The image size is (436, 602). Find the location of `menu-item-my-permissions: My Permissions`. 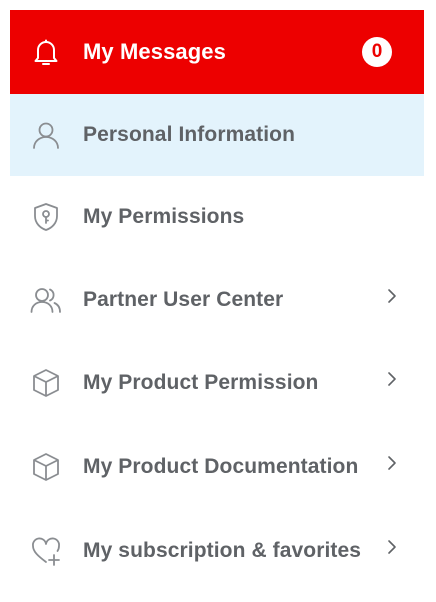

menu-item-my-permissions: My Permissions is located at coordinates (217, 217).